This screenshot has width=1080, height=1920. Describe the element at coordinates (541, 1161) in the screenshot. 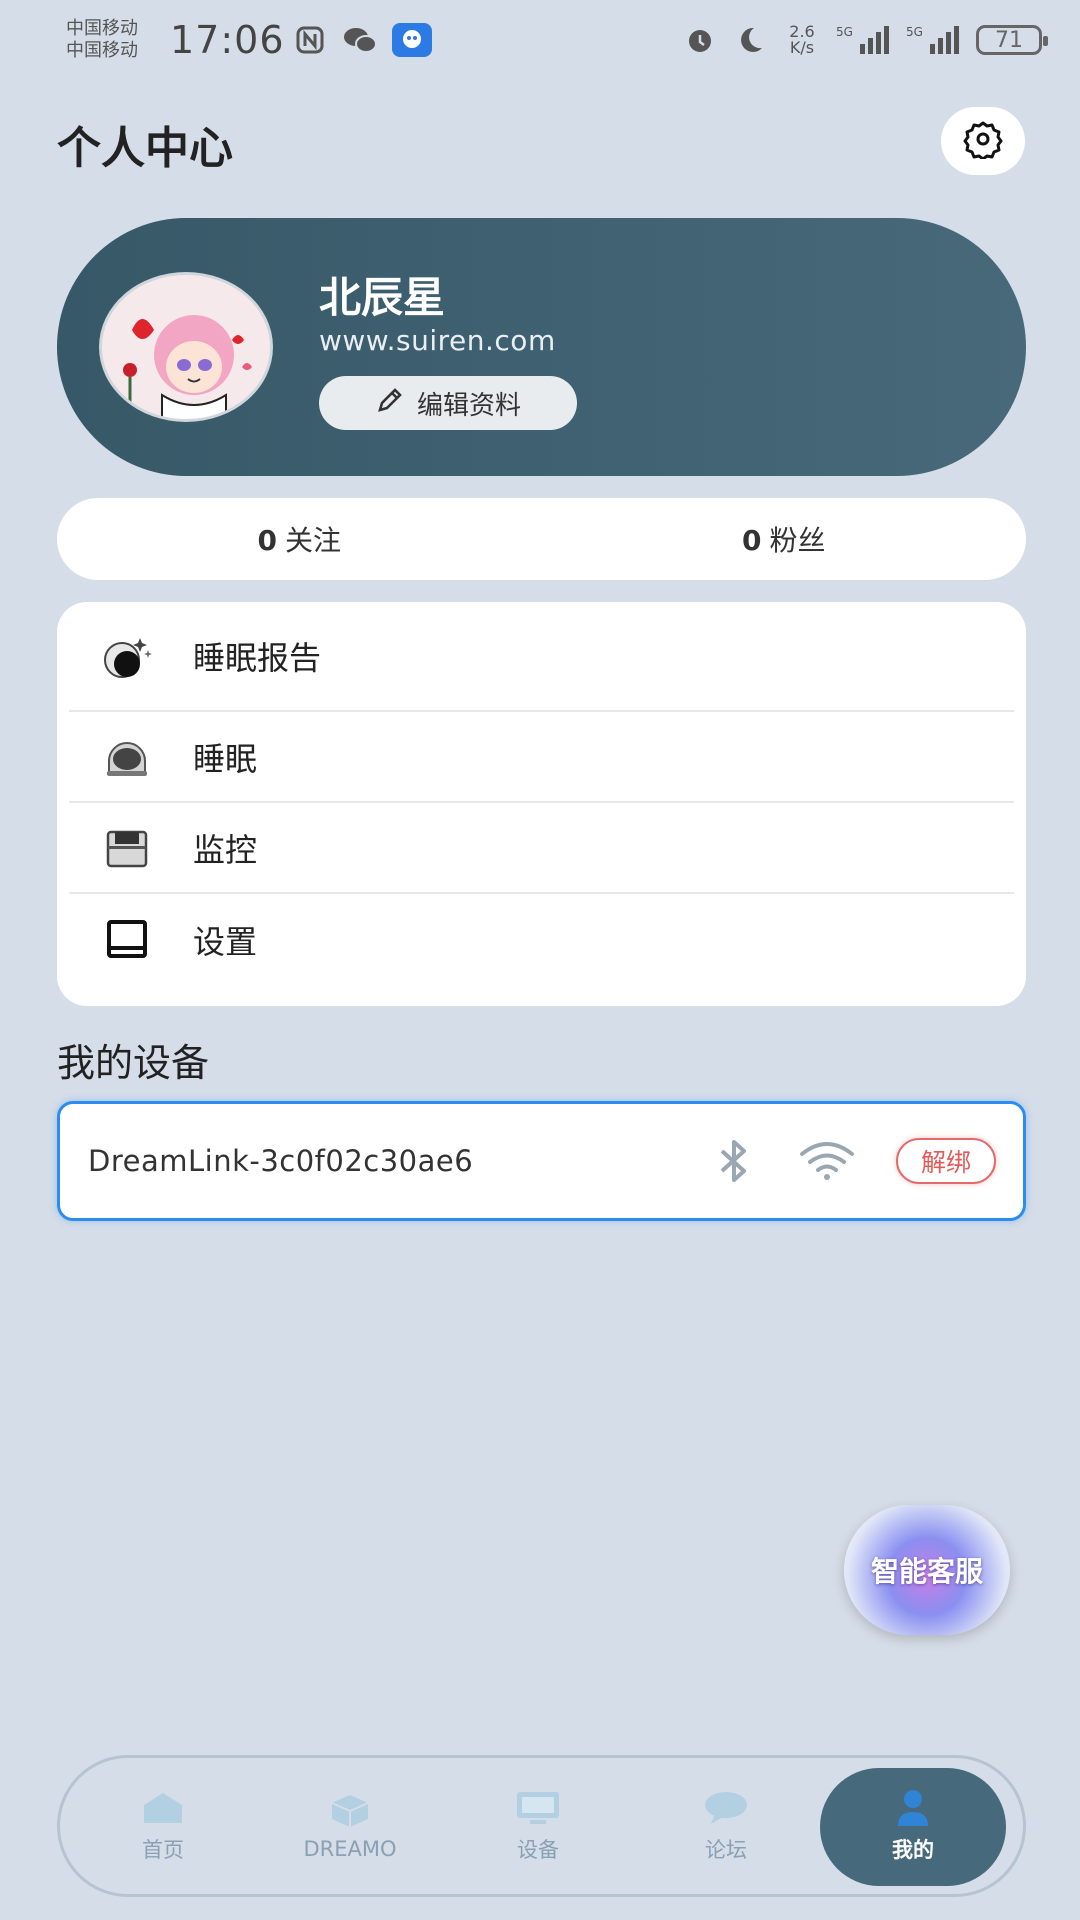

I see `device-card: DreamLink-3c0f02c30ae6 解绑` at that location.